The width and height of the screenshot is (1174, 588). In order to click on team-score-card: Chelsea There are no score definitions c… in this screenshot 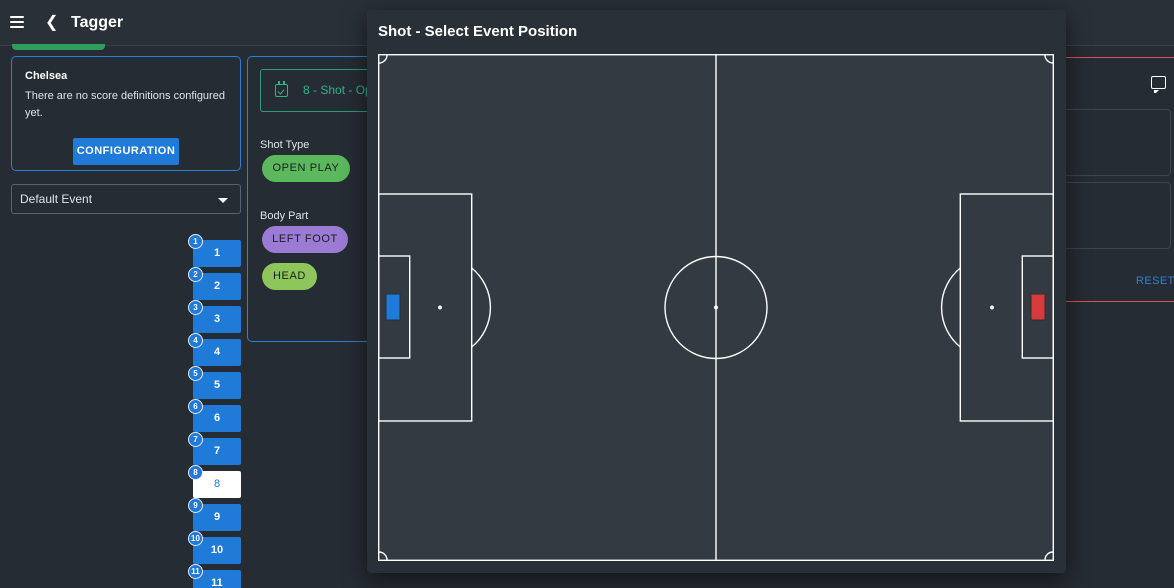, I will do `click(126, 113)`.